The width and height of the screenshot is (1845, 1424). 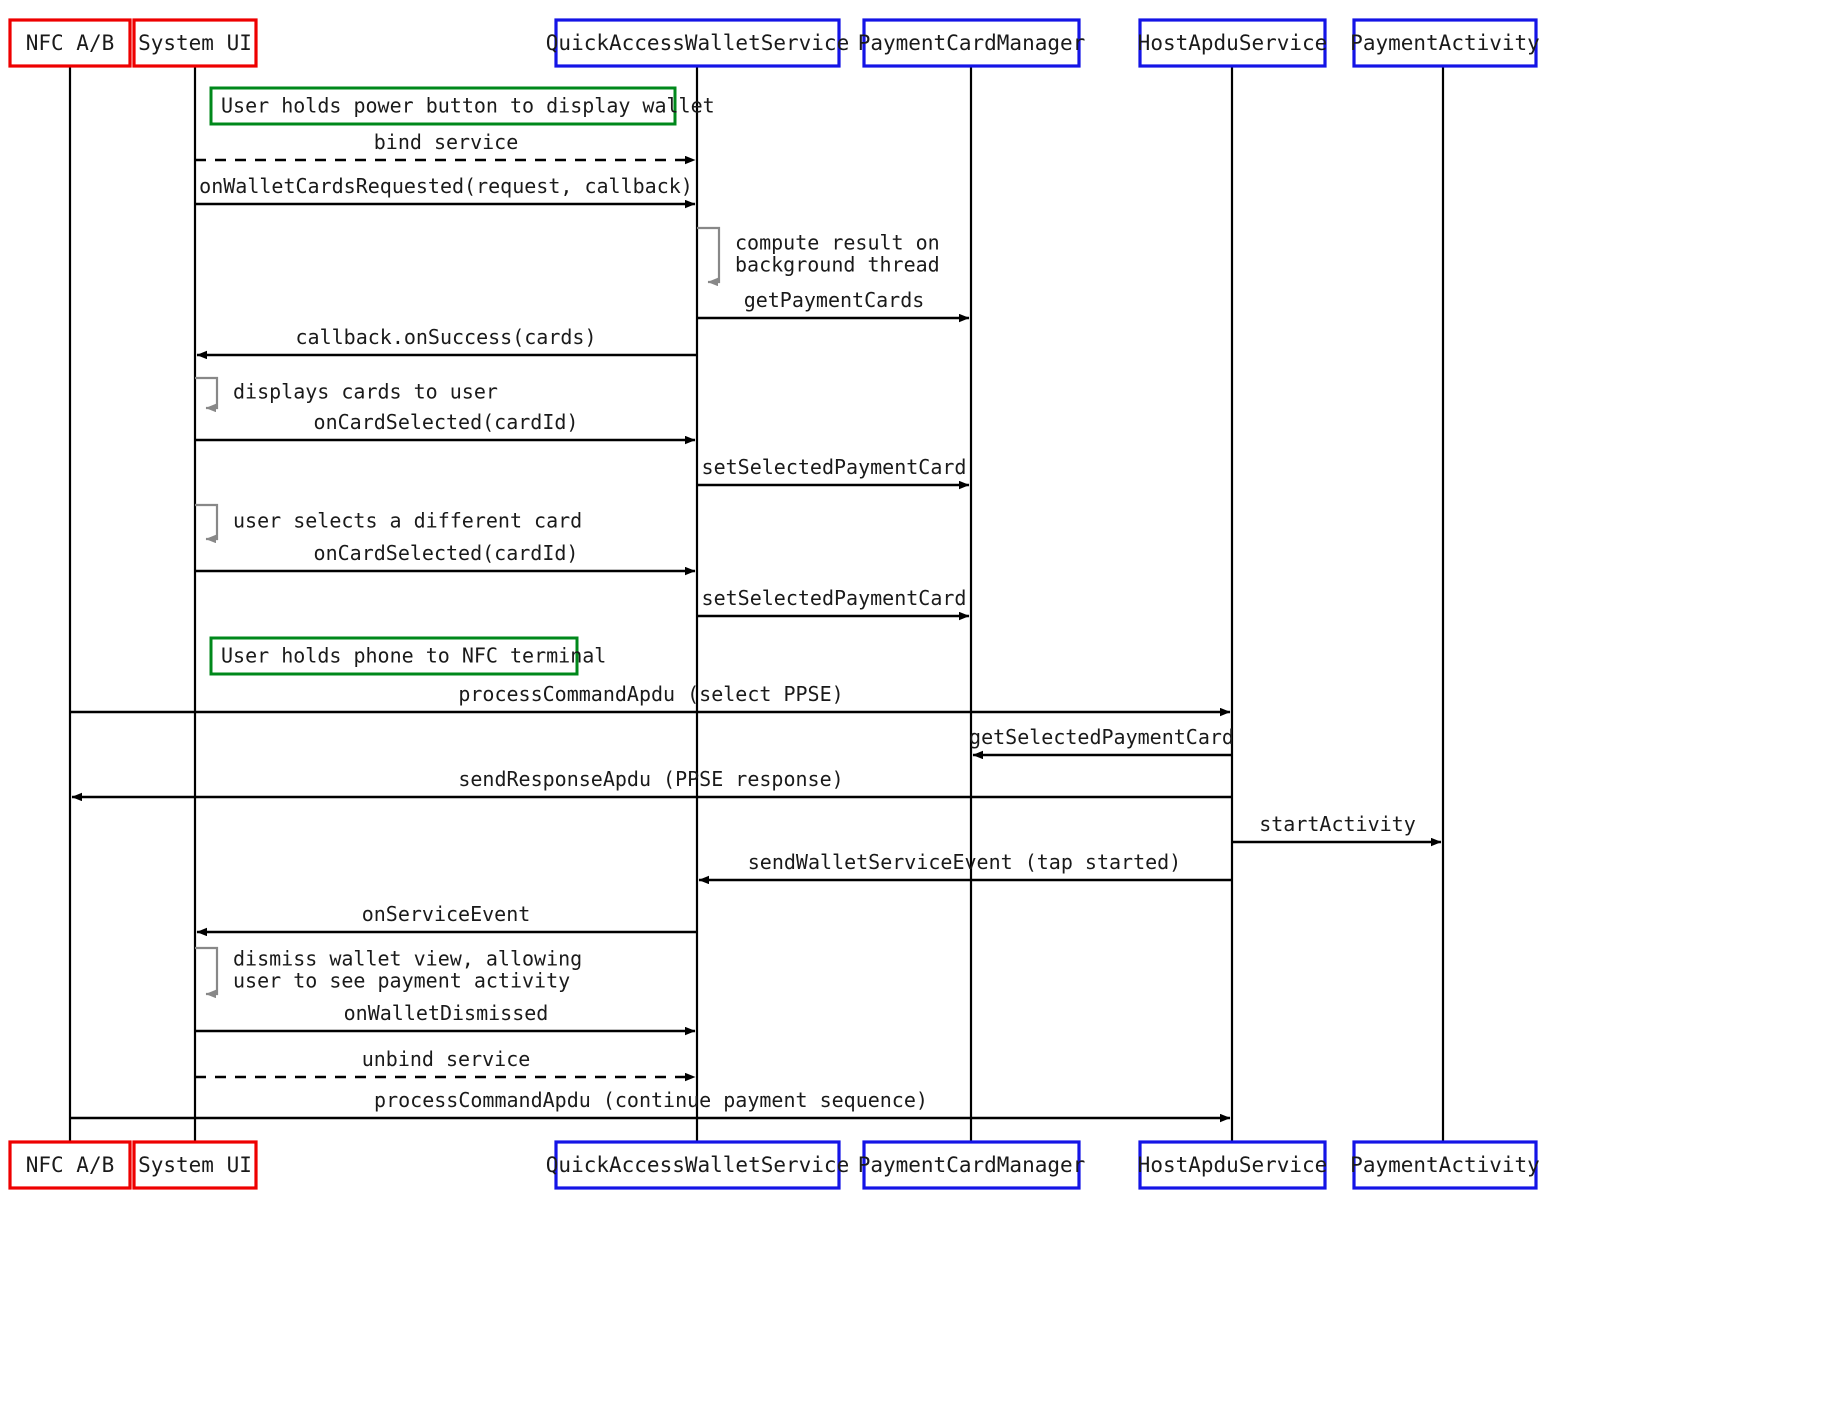 I want to click on self-message-loop-s3, so click(x=207, y=523).